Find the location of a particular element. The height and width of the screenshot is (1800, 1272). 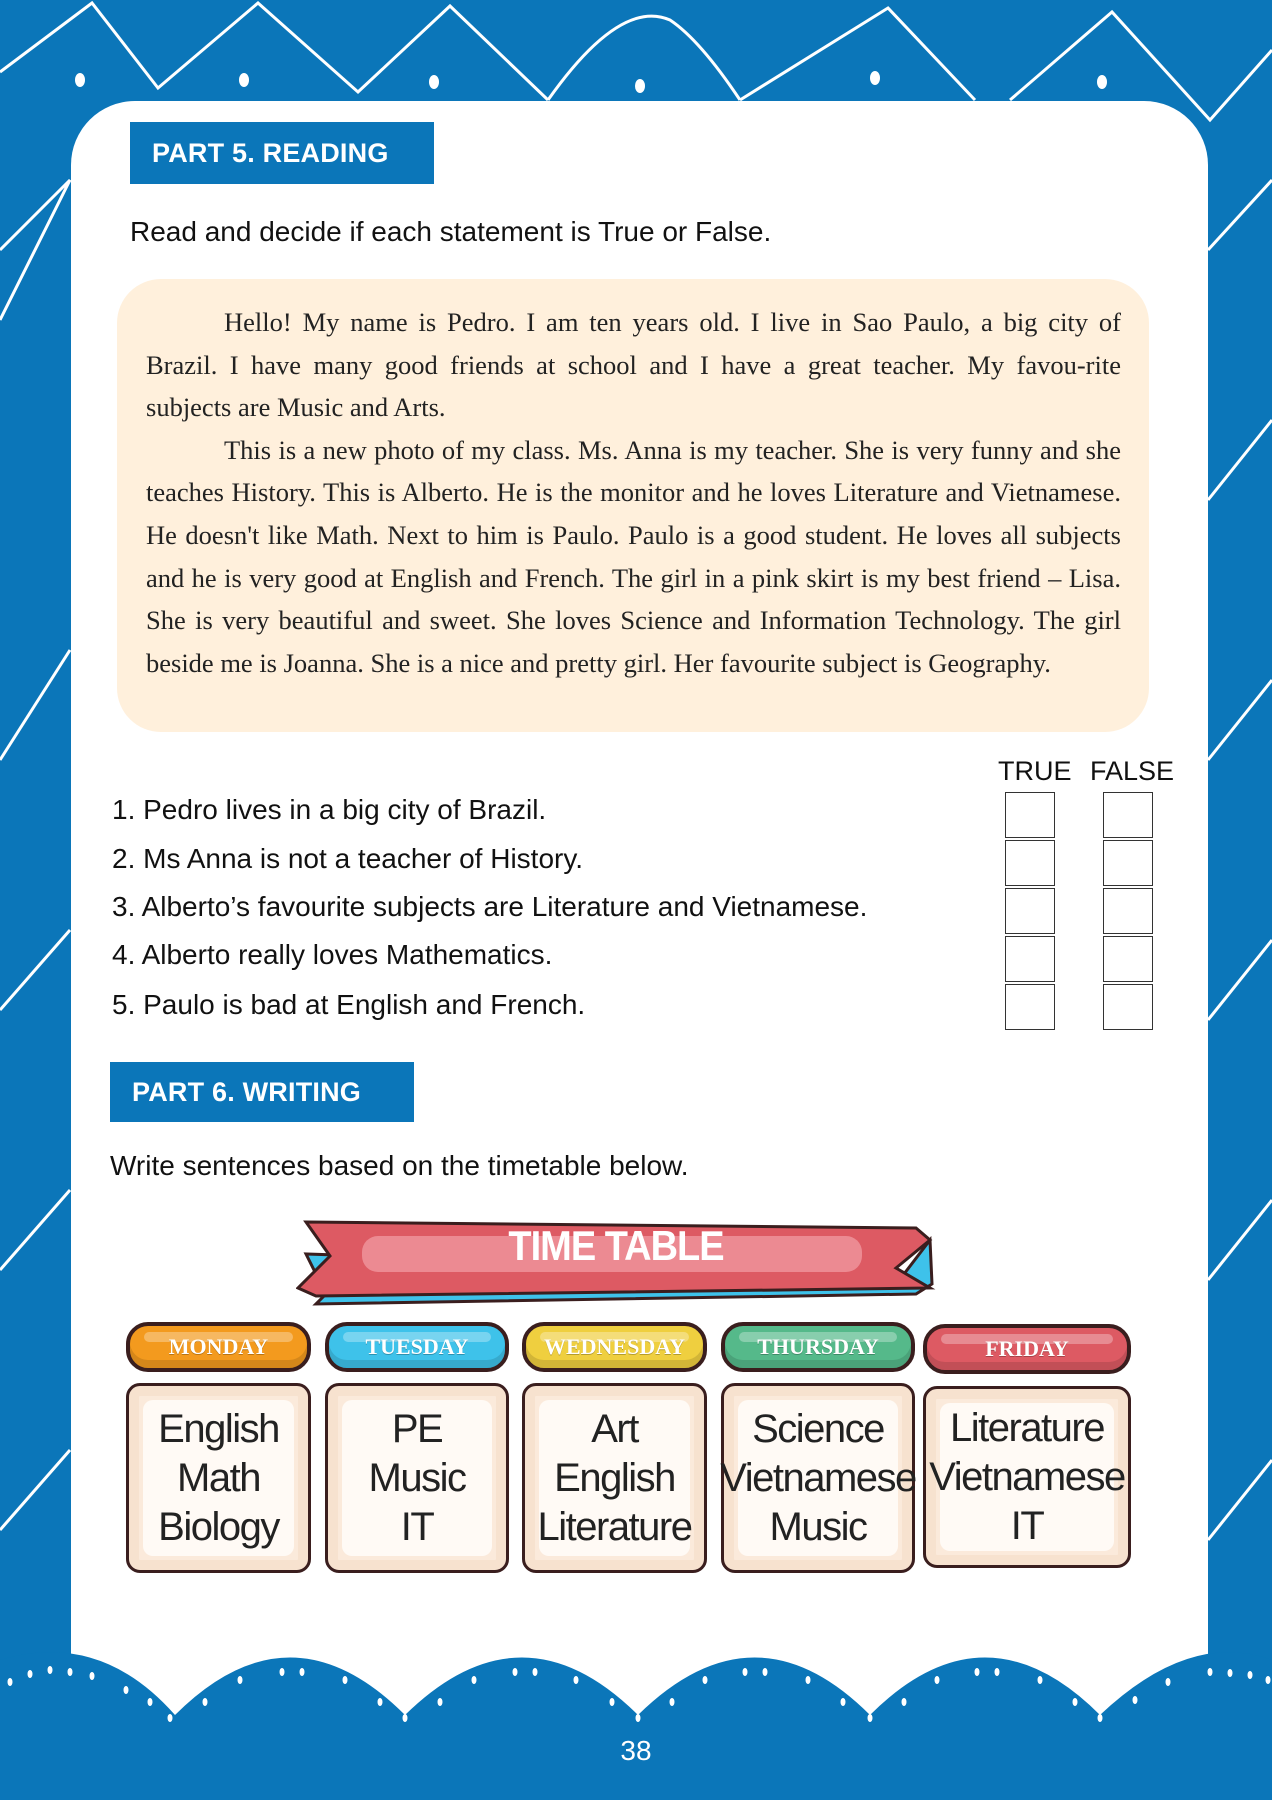

subjects-monday: English Math Biology is located at coordinates (218, 1478).